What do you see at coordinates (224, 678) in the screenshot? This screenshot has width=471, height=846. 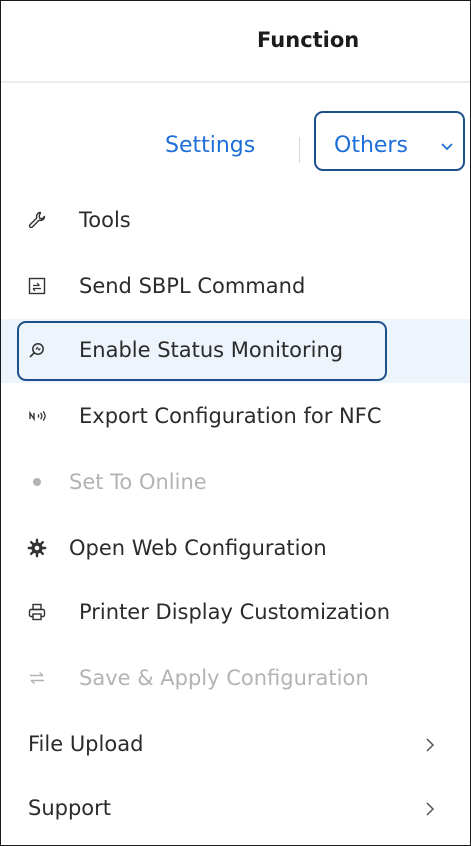 I see `menu-item-label: Save & Apply Configuration` at bounding box center [224, 678].